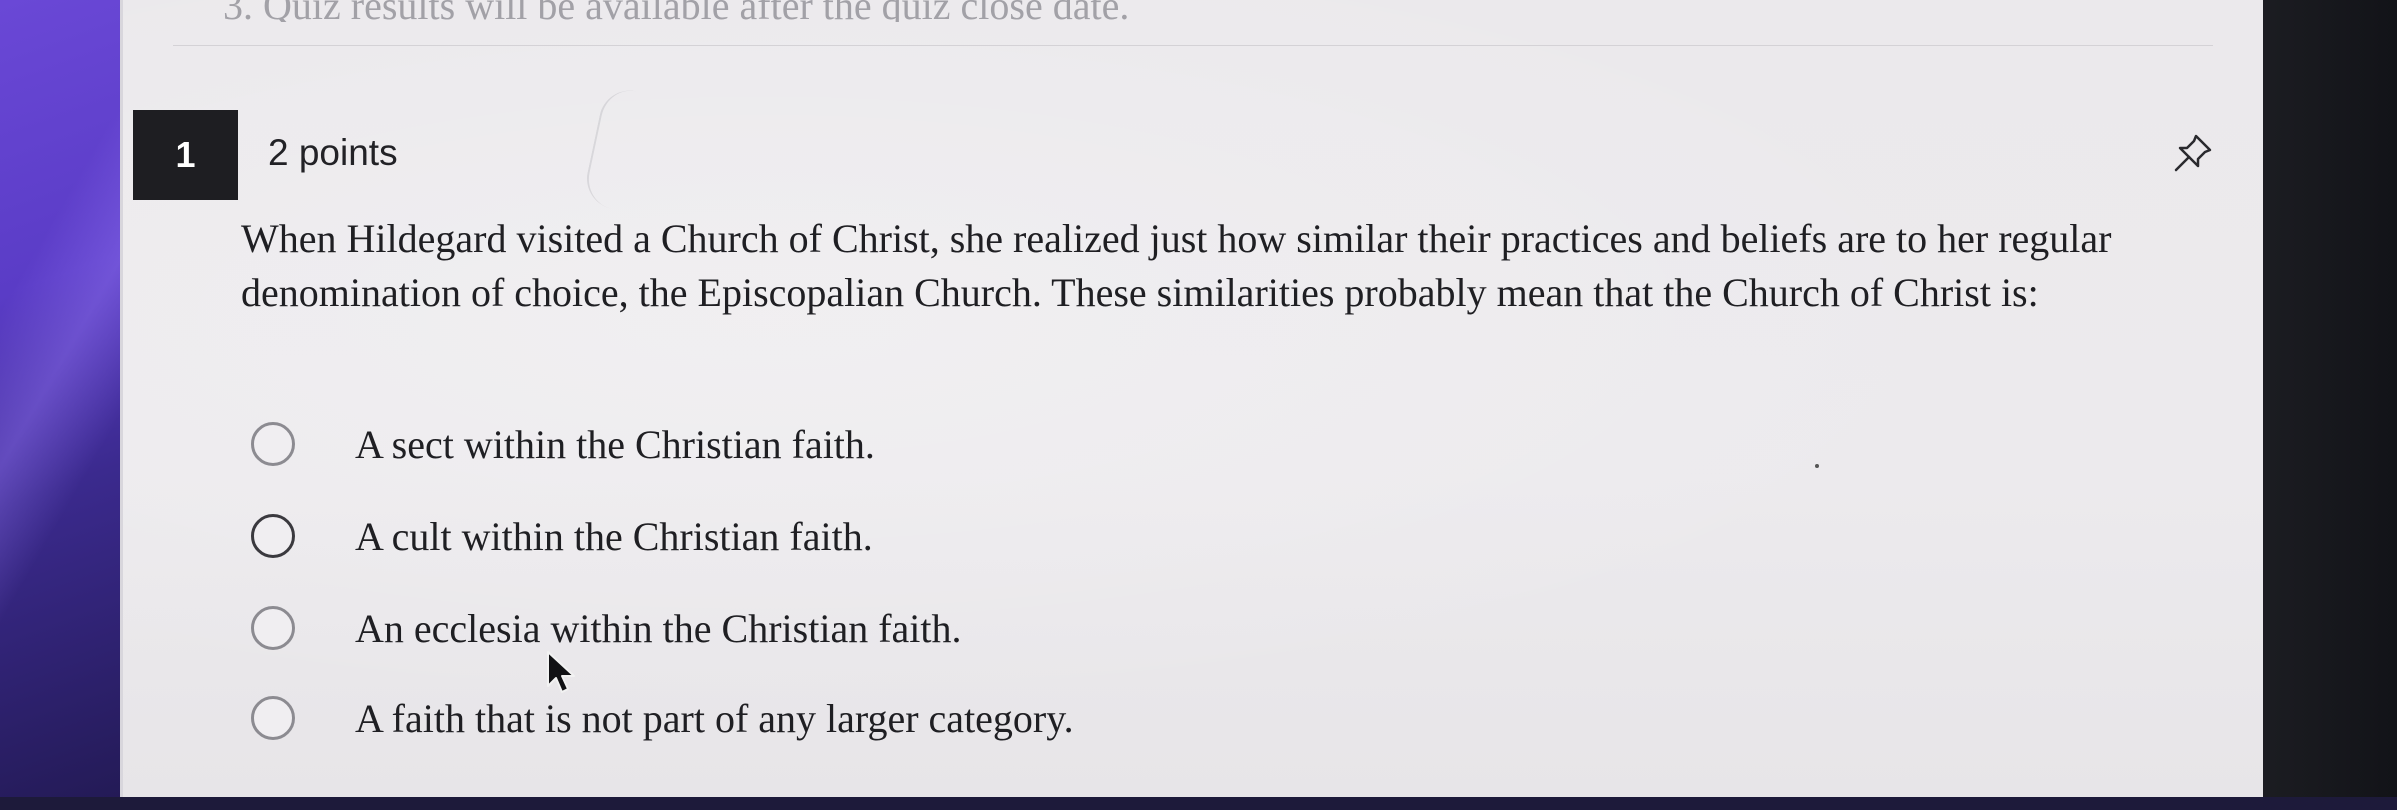 This screenshot has width=2397, height=810. I want to click on answer-option-1: A sect within the Christian faith., so click(563, 444).